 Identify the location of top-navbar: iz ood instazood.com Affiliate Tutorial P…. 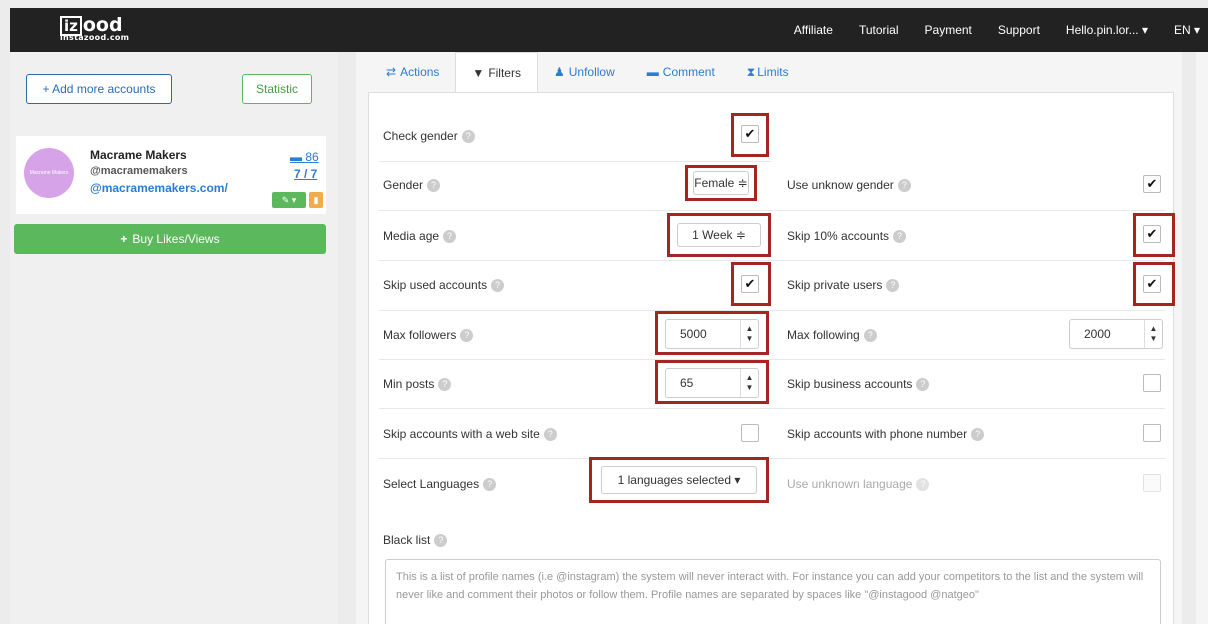
(609, 30).